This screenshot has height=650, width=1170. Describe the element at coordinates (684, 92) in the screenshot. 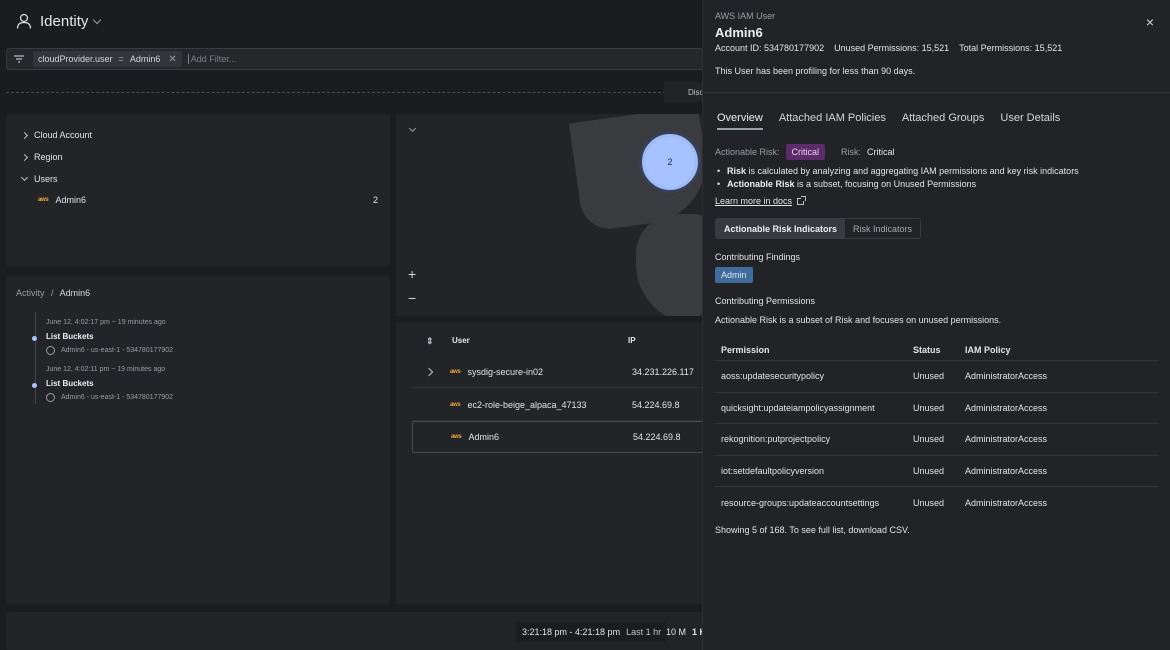

I see `discover-button: Disc` at that location.